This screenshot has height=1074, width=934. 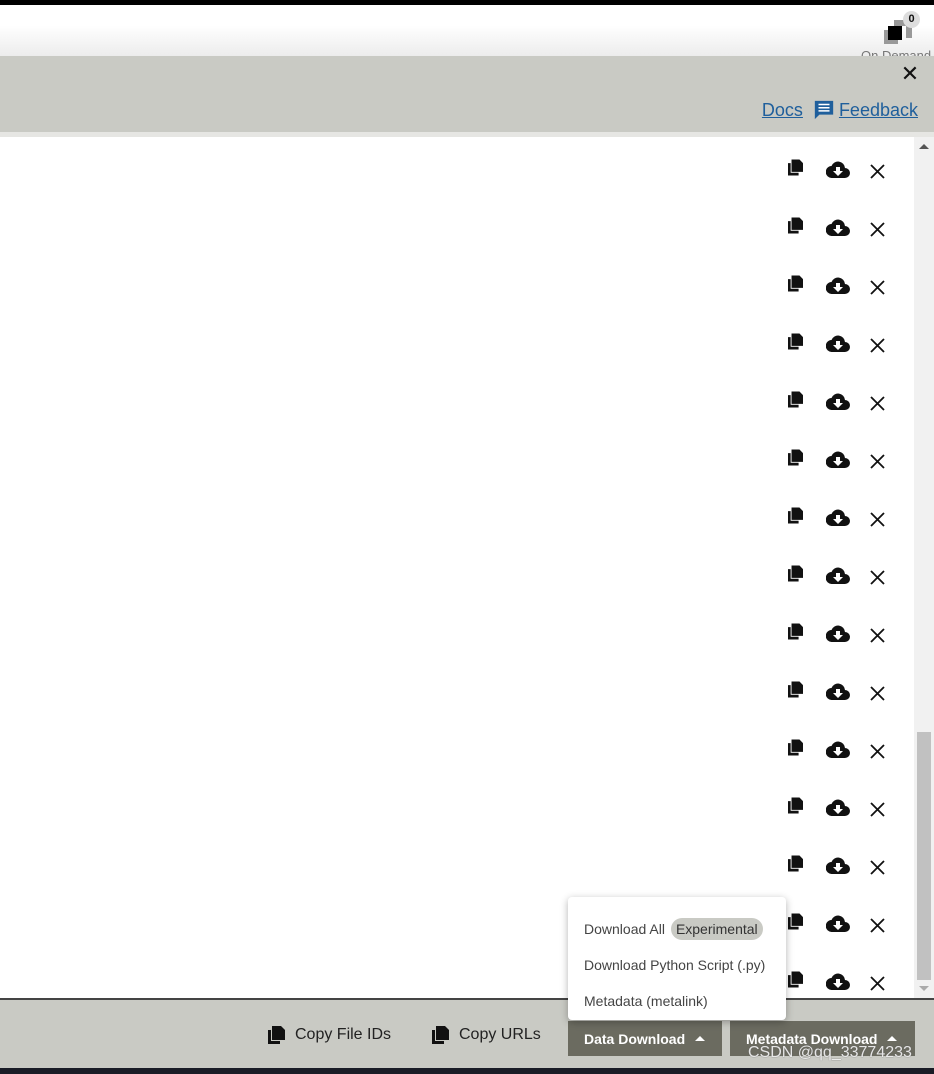 I want to click on feedback-icon, so click(x=824, y=110).